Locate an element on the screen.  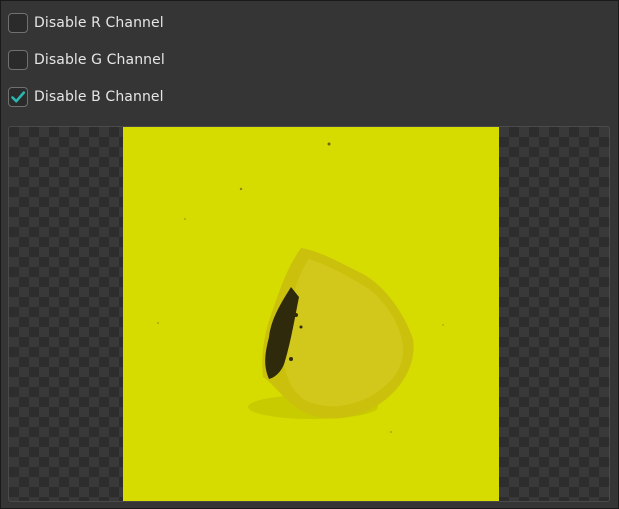
disable-r-channel-label: Disable R Channel is located at coordinates (99, 23).